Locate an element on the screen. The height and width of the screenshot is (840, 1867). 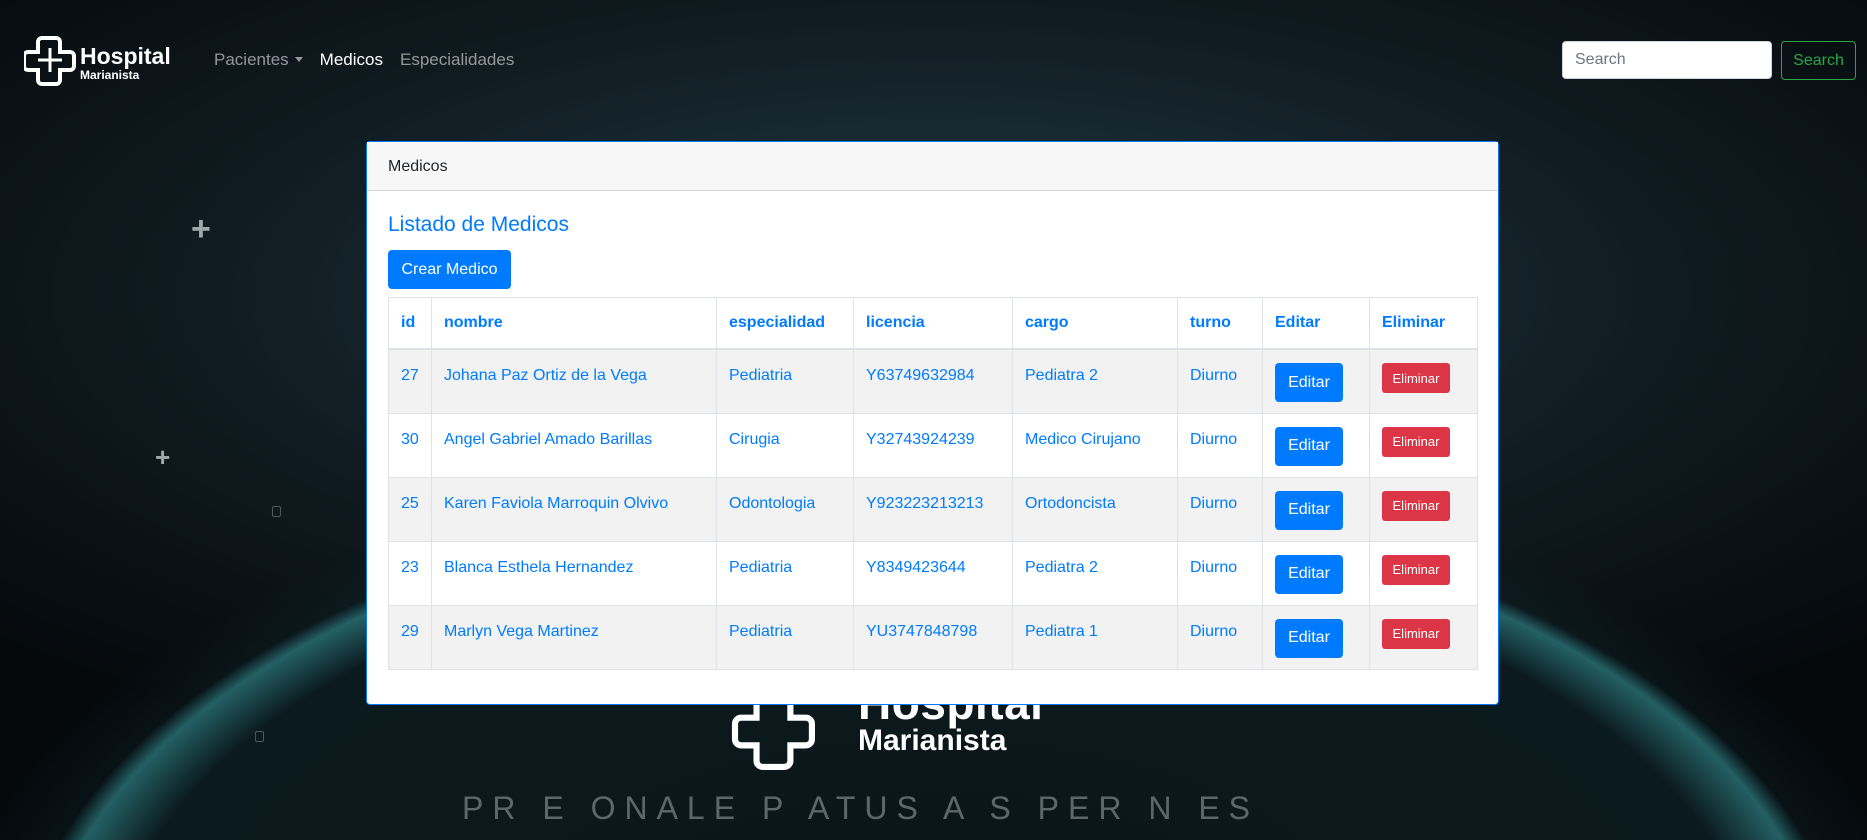
cell-nombre: Blanca Esthela Hernandez is located at coordinates (574, 573).